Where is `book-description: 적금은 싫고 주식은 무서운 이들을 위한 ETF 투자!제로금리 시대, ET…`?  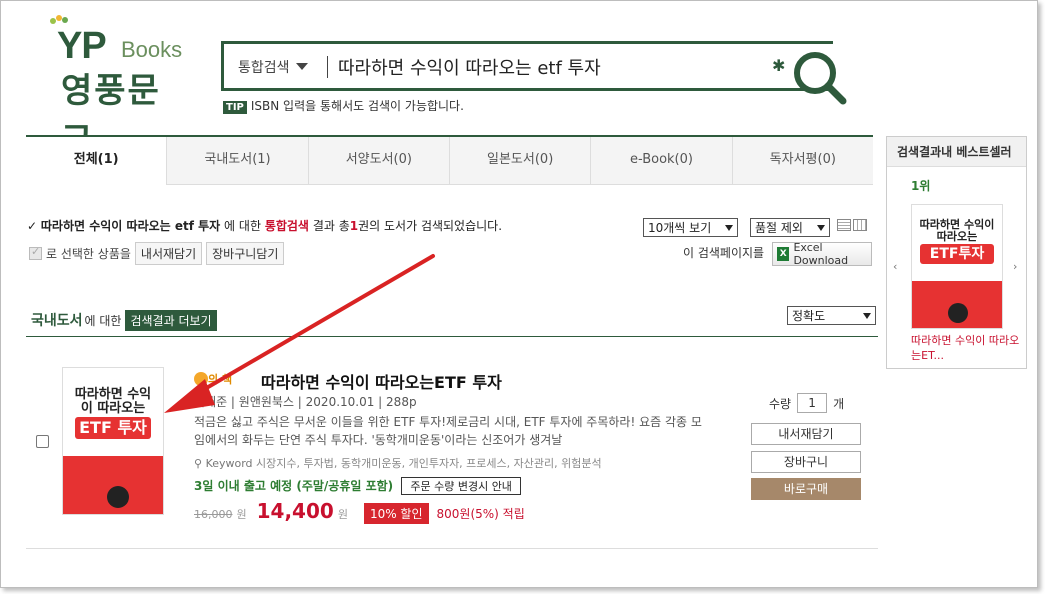
book-description: 적금은 싫고 주식은 무서운 이들을 위한 ETF 투자!제로금리 시대, ET… is located at coordinates (448, 431).